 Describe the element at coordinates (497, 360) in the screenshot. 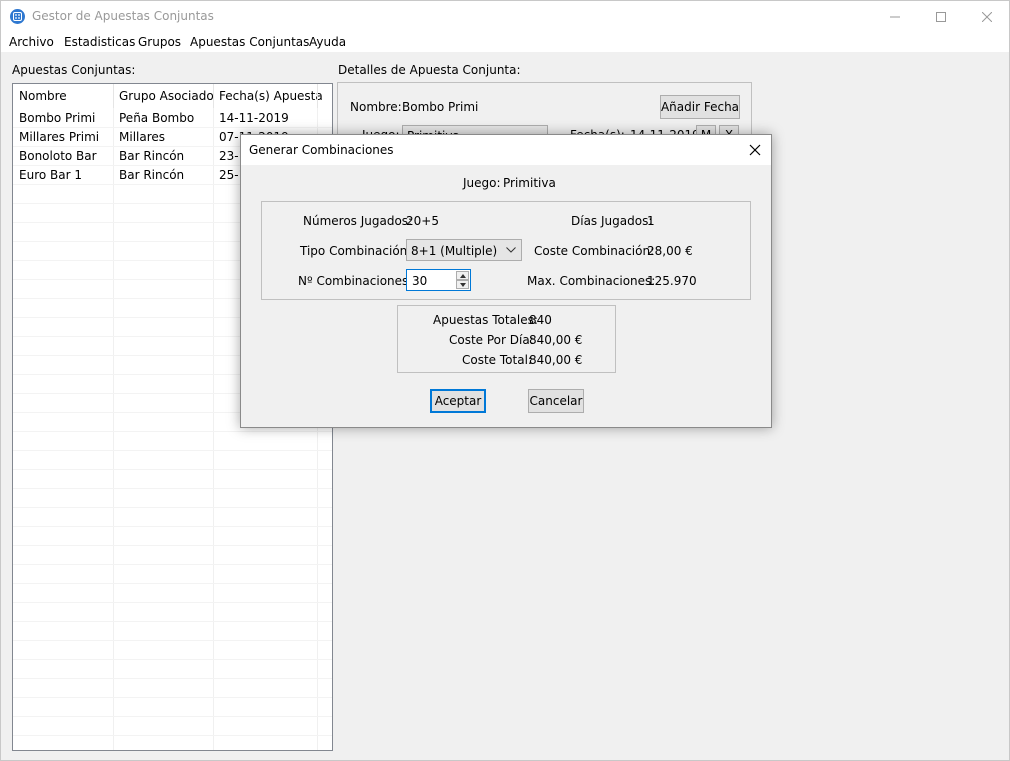

I see `coste-total-label: Coste Total:` at that location.